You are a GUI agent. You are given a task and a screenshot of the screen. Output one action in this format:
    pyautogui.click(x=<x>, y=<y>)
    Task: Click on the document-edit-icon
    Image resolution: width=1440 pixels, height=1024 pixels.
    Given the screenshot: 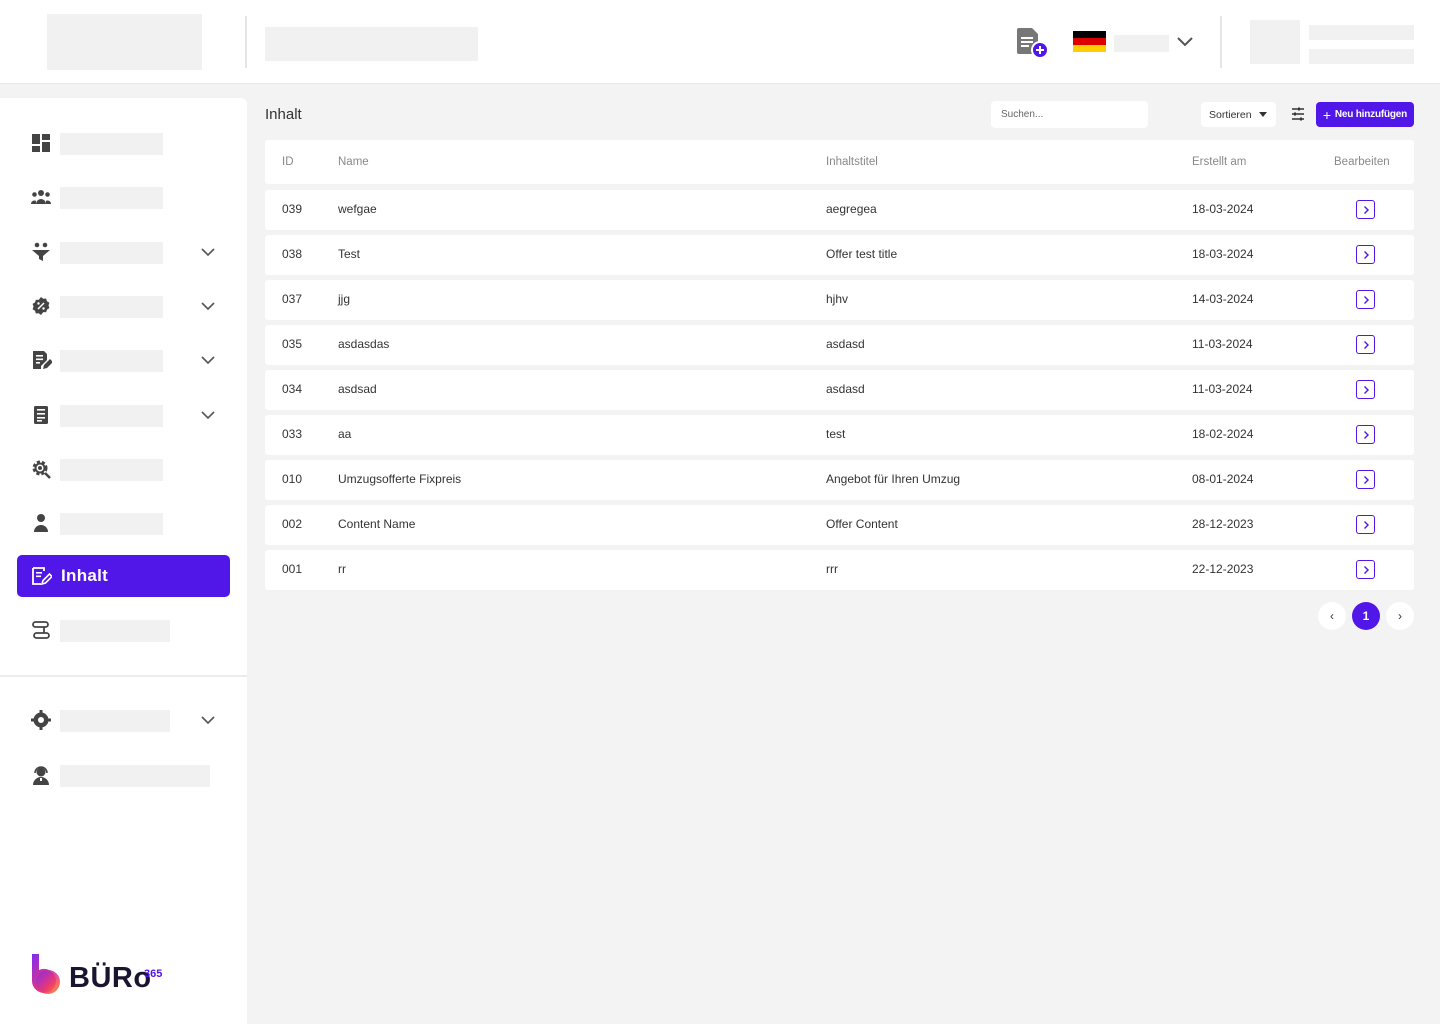 What is the action you would take?
    pyautogui.click(x=42, y=576)
    